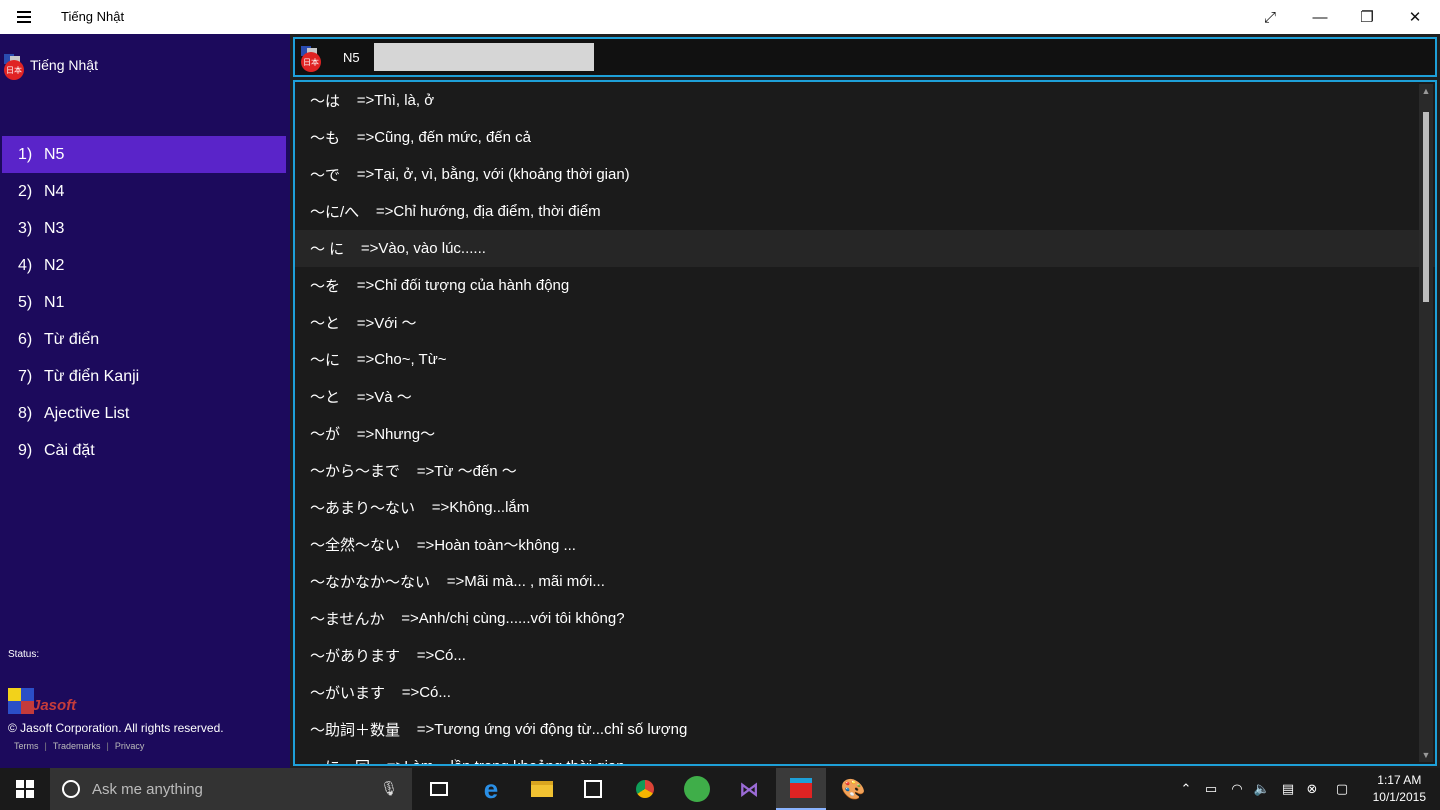  I want to click on nav-item: 2) N4, so click(144, 191).